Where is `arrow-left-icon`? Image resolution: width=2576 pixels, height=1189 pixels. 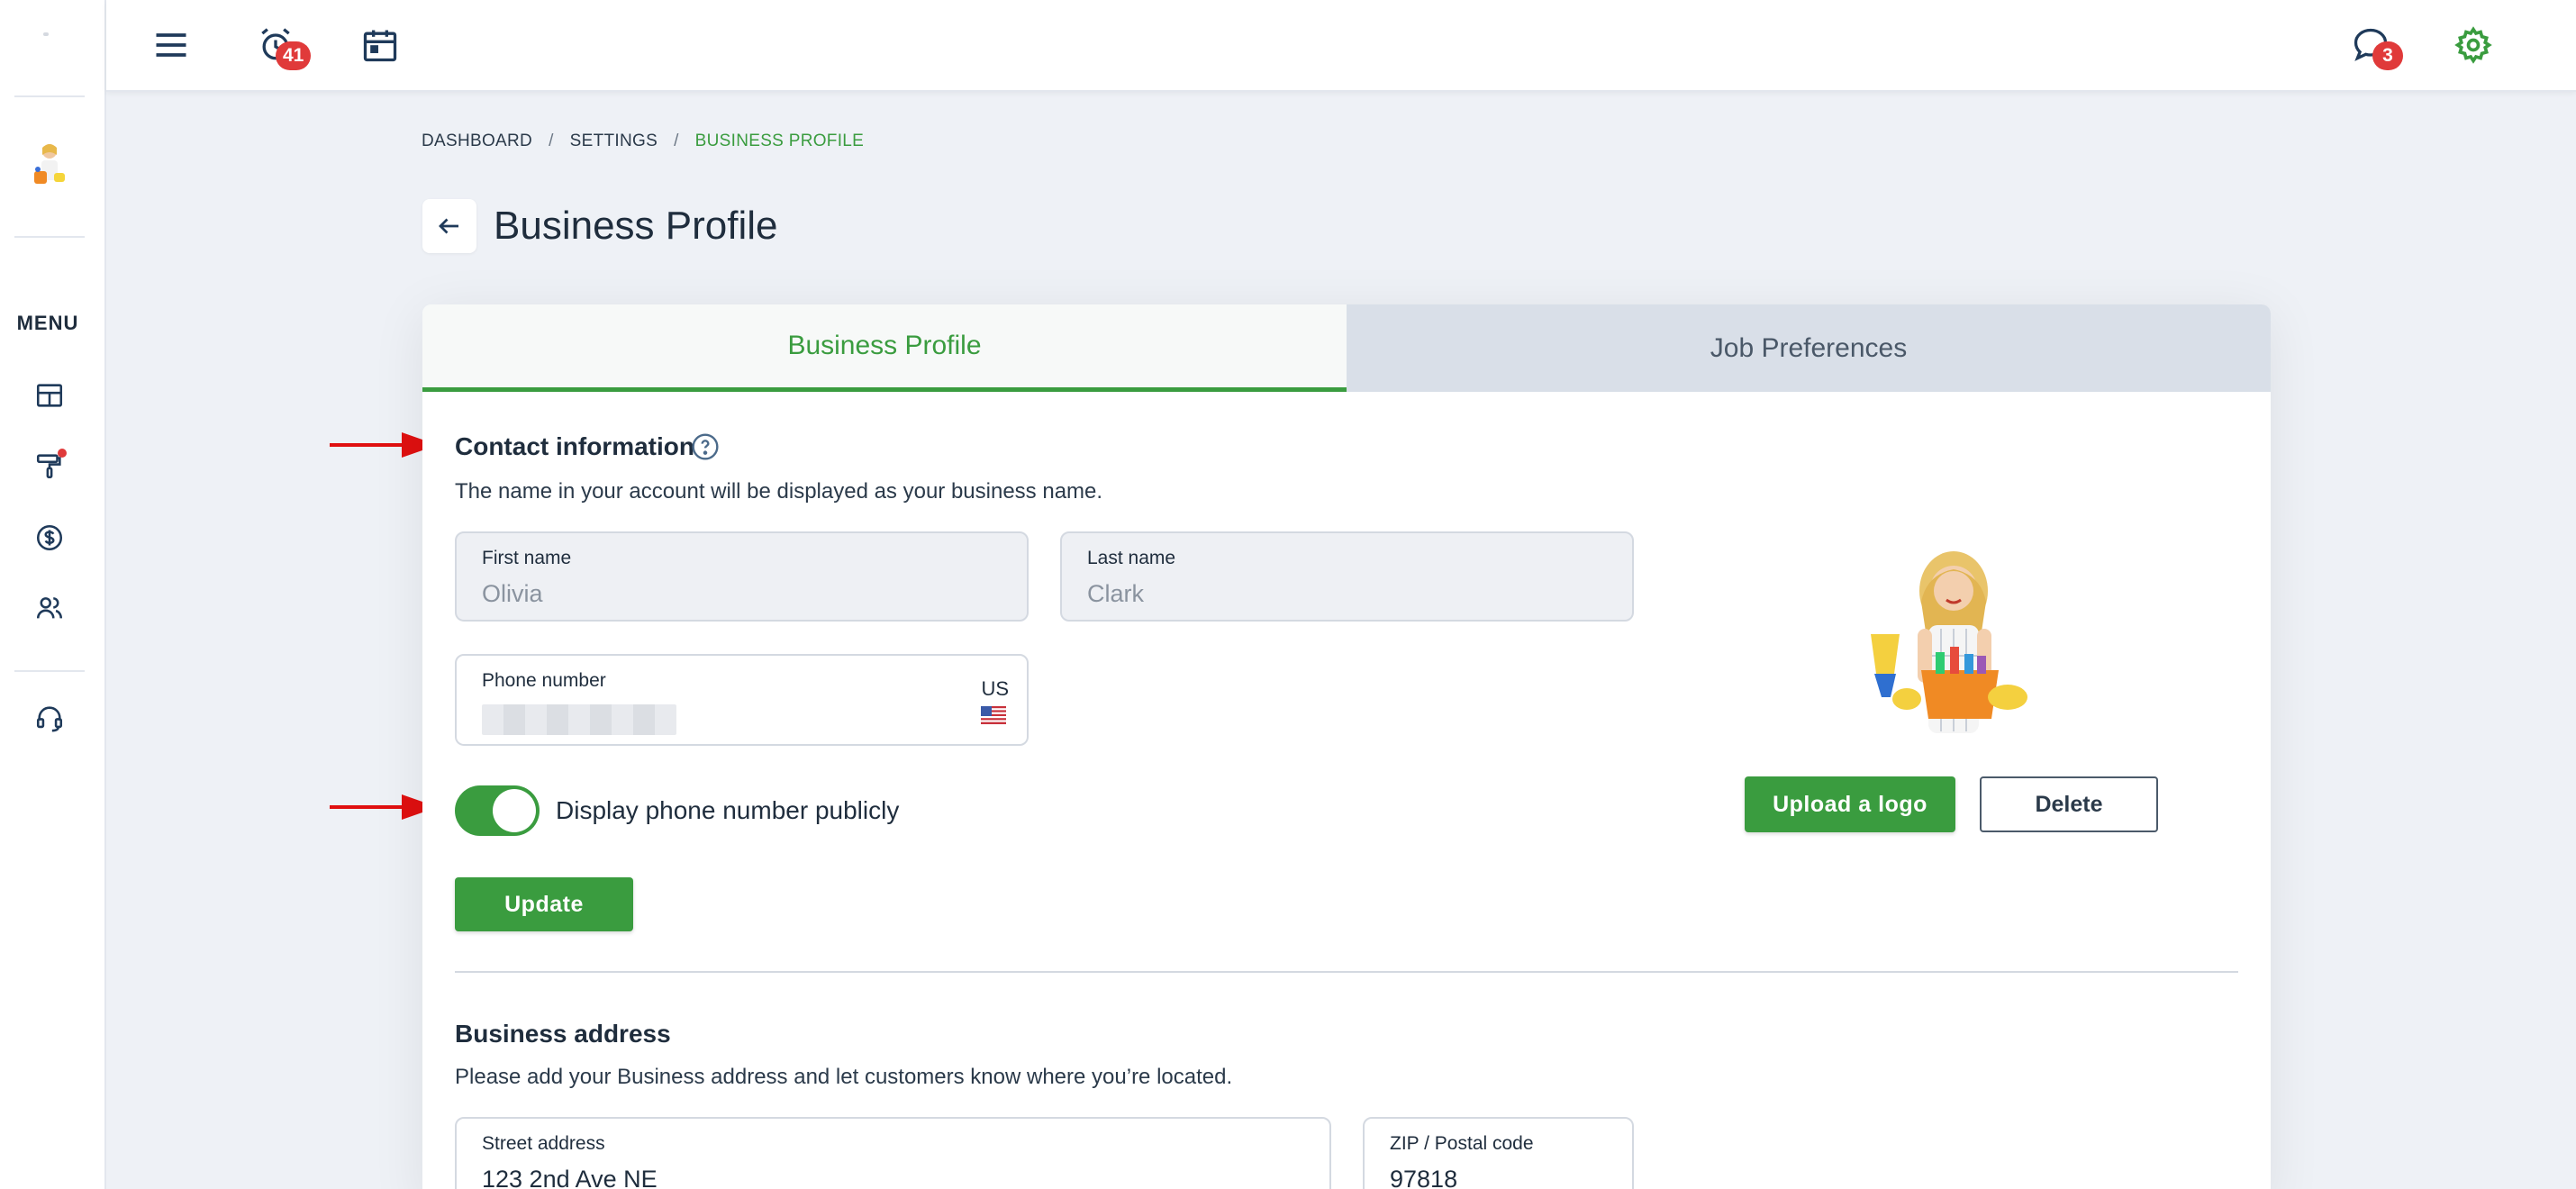 arrow-left-icon is located at coordinates (448, 226).